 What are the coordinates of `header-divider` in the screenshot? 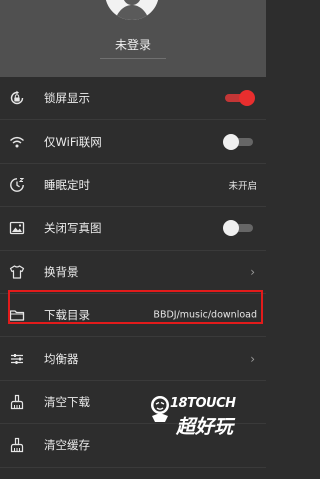 It's located at (133, 58).